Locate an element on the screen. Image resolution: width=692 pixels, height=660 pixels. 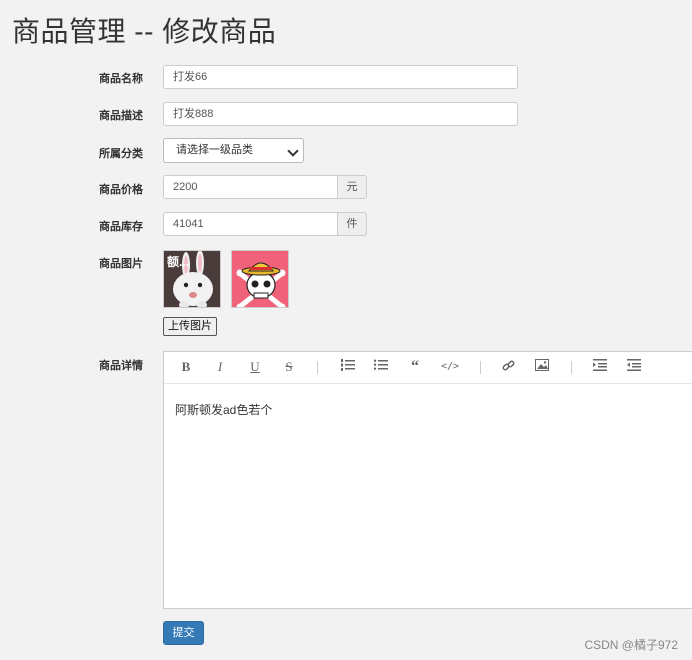
images-label: 商品图片 is located at coordinates (121, 264).